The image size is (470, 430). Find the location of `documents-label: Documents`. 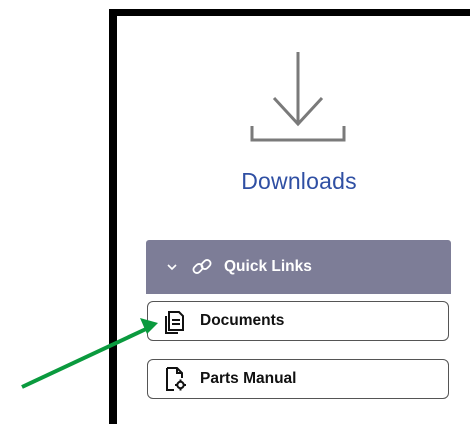

documents-label: Documents is located at coordinates (242, 320).